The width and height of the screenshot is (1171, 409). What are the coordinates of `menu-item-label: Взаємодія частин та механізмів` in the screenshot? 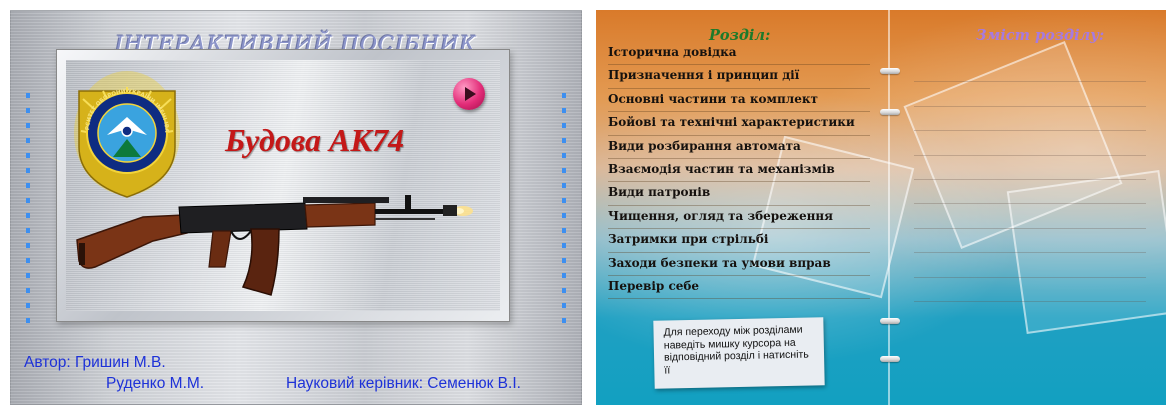 It's located at (721, 168).